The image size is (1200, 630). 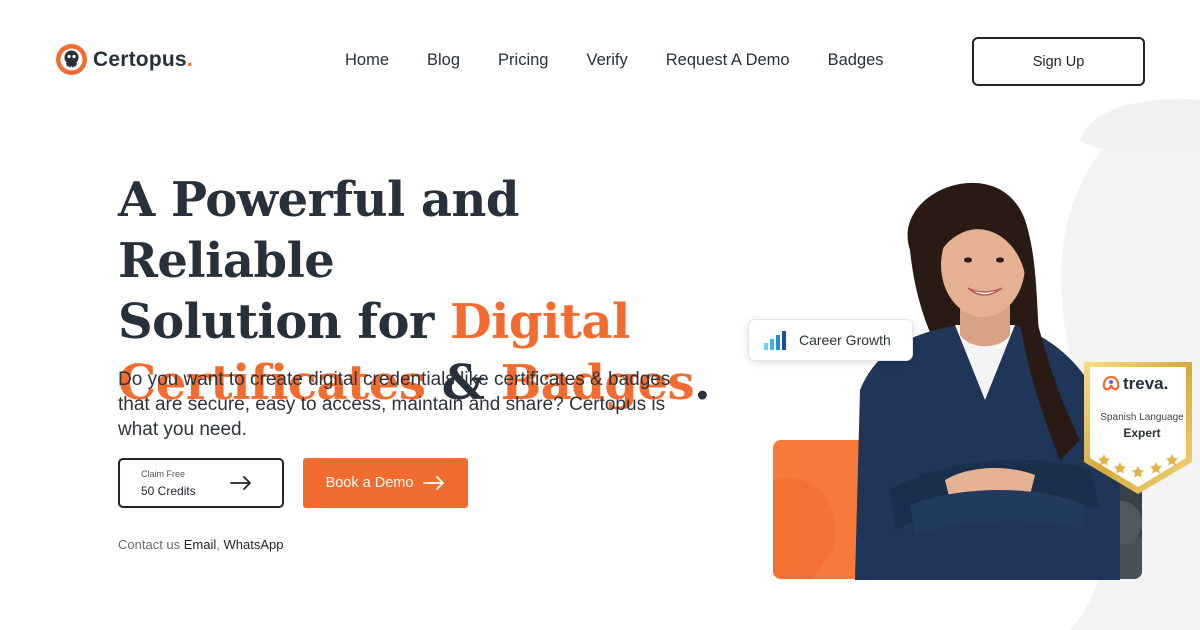 I want to click on headline-line-2-prefix: Solution for, so click(x=284, y=322).